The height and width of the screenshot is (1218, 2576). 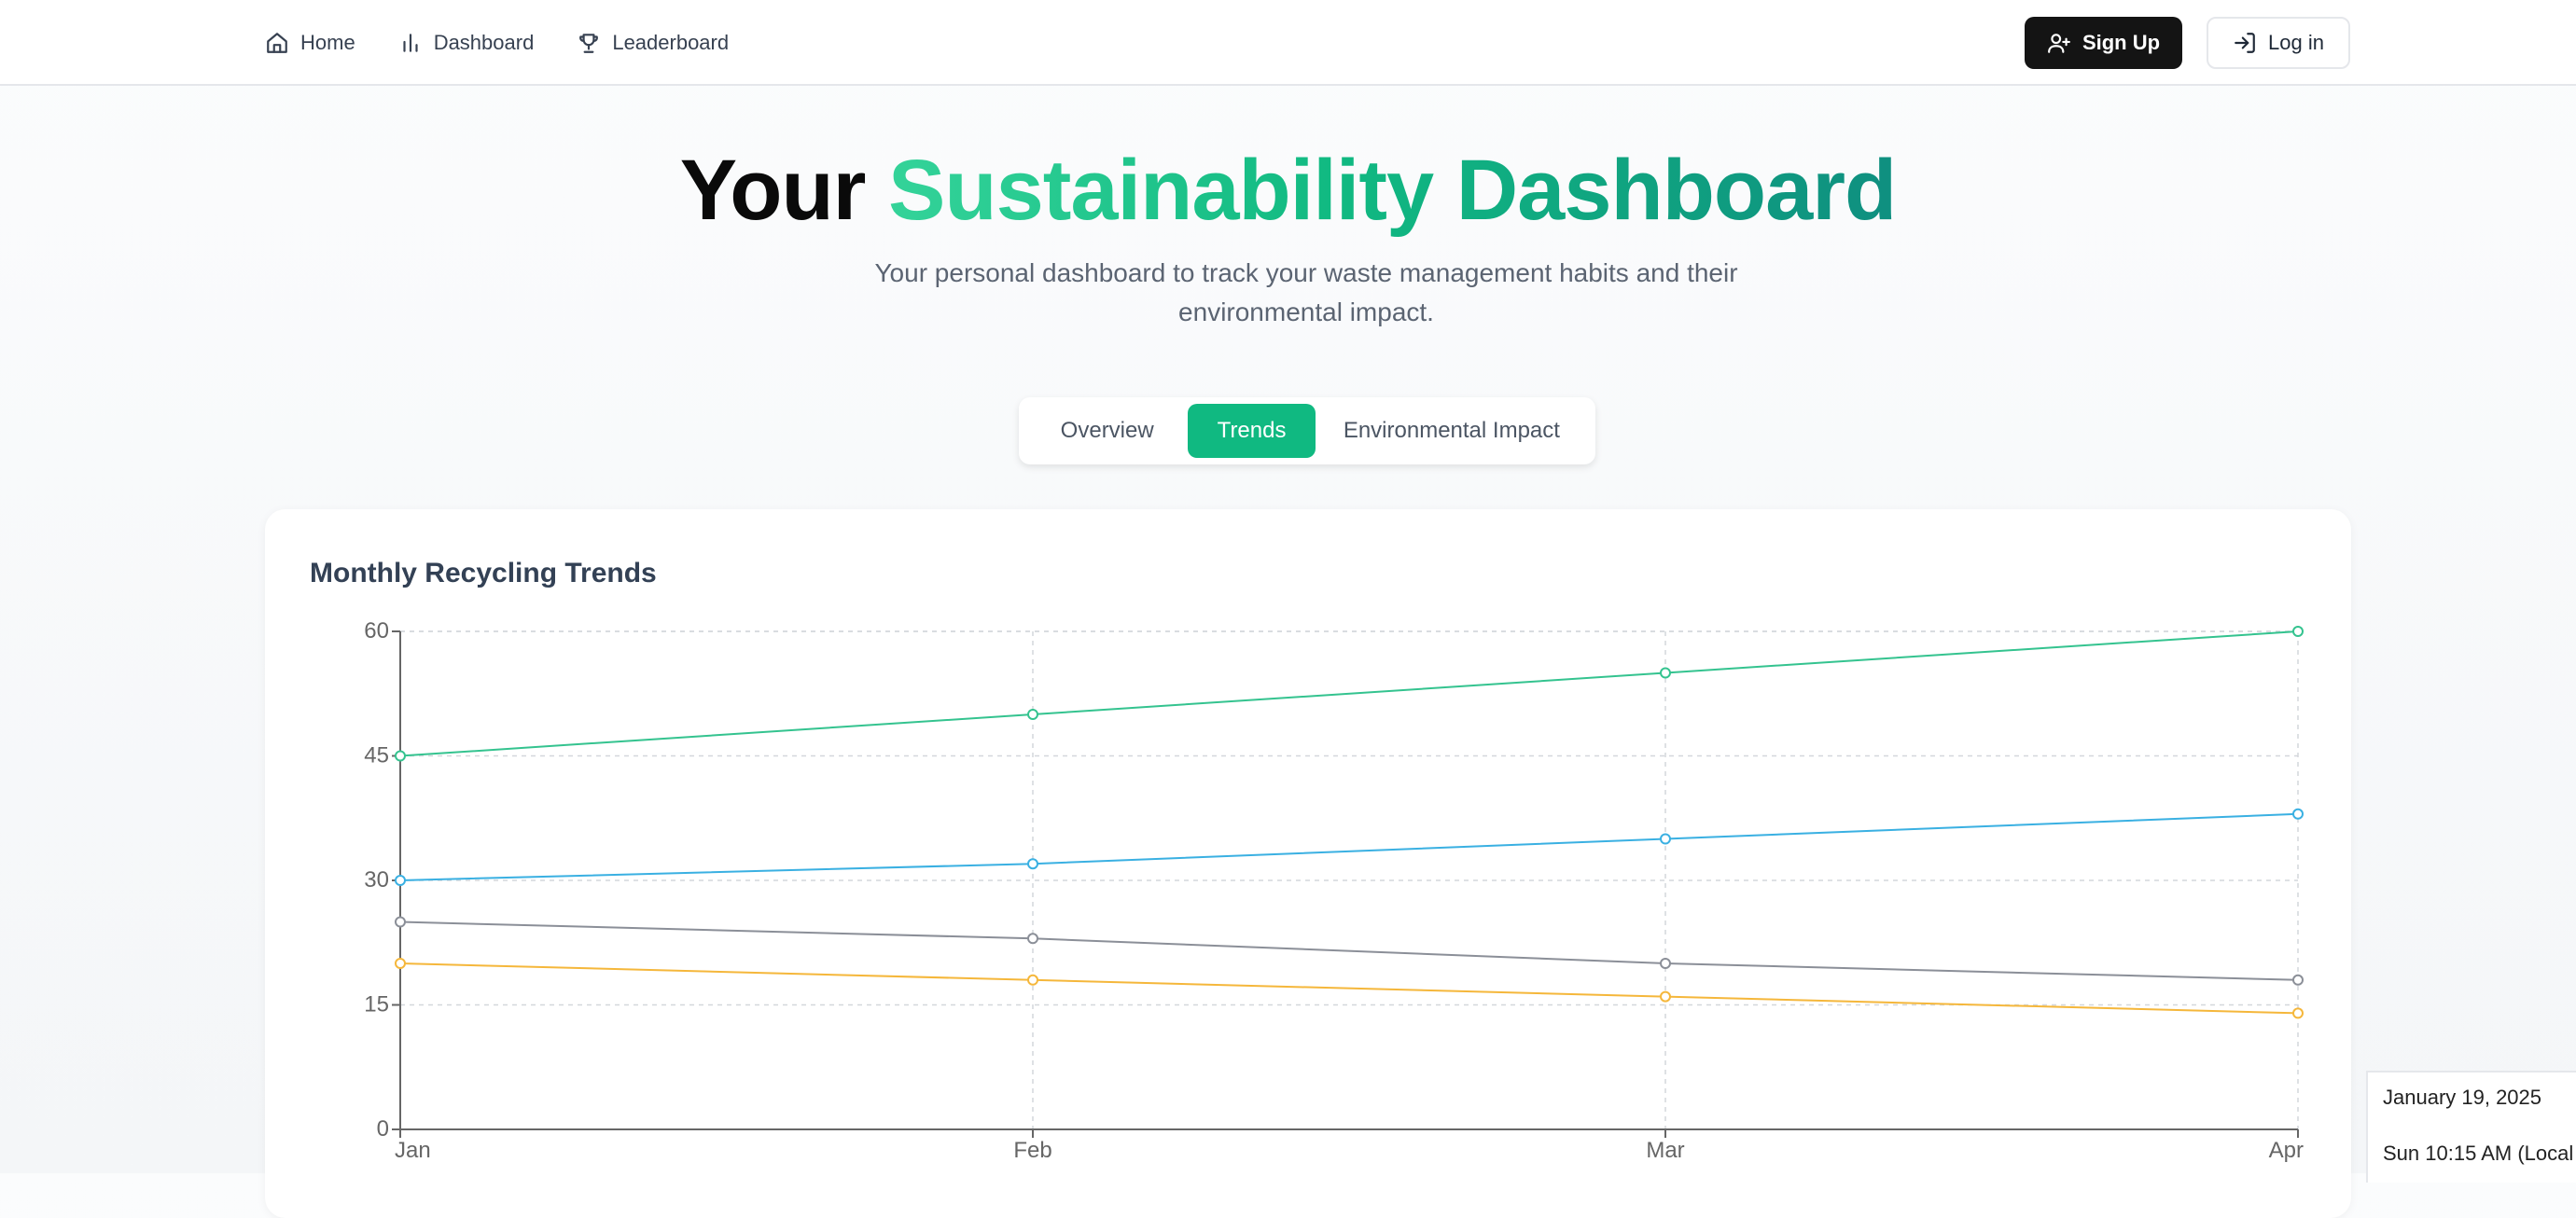 What do you see at coordinates (589, 43) in the screenshot?
I see `trophy-icon` at bounding box center [589, 43].